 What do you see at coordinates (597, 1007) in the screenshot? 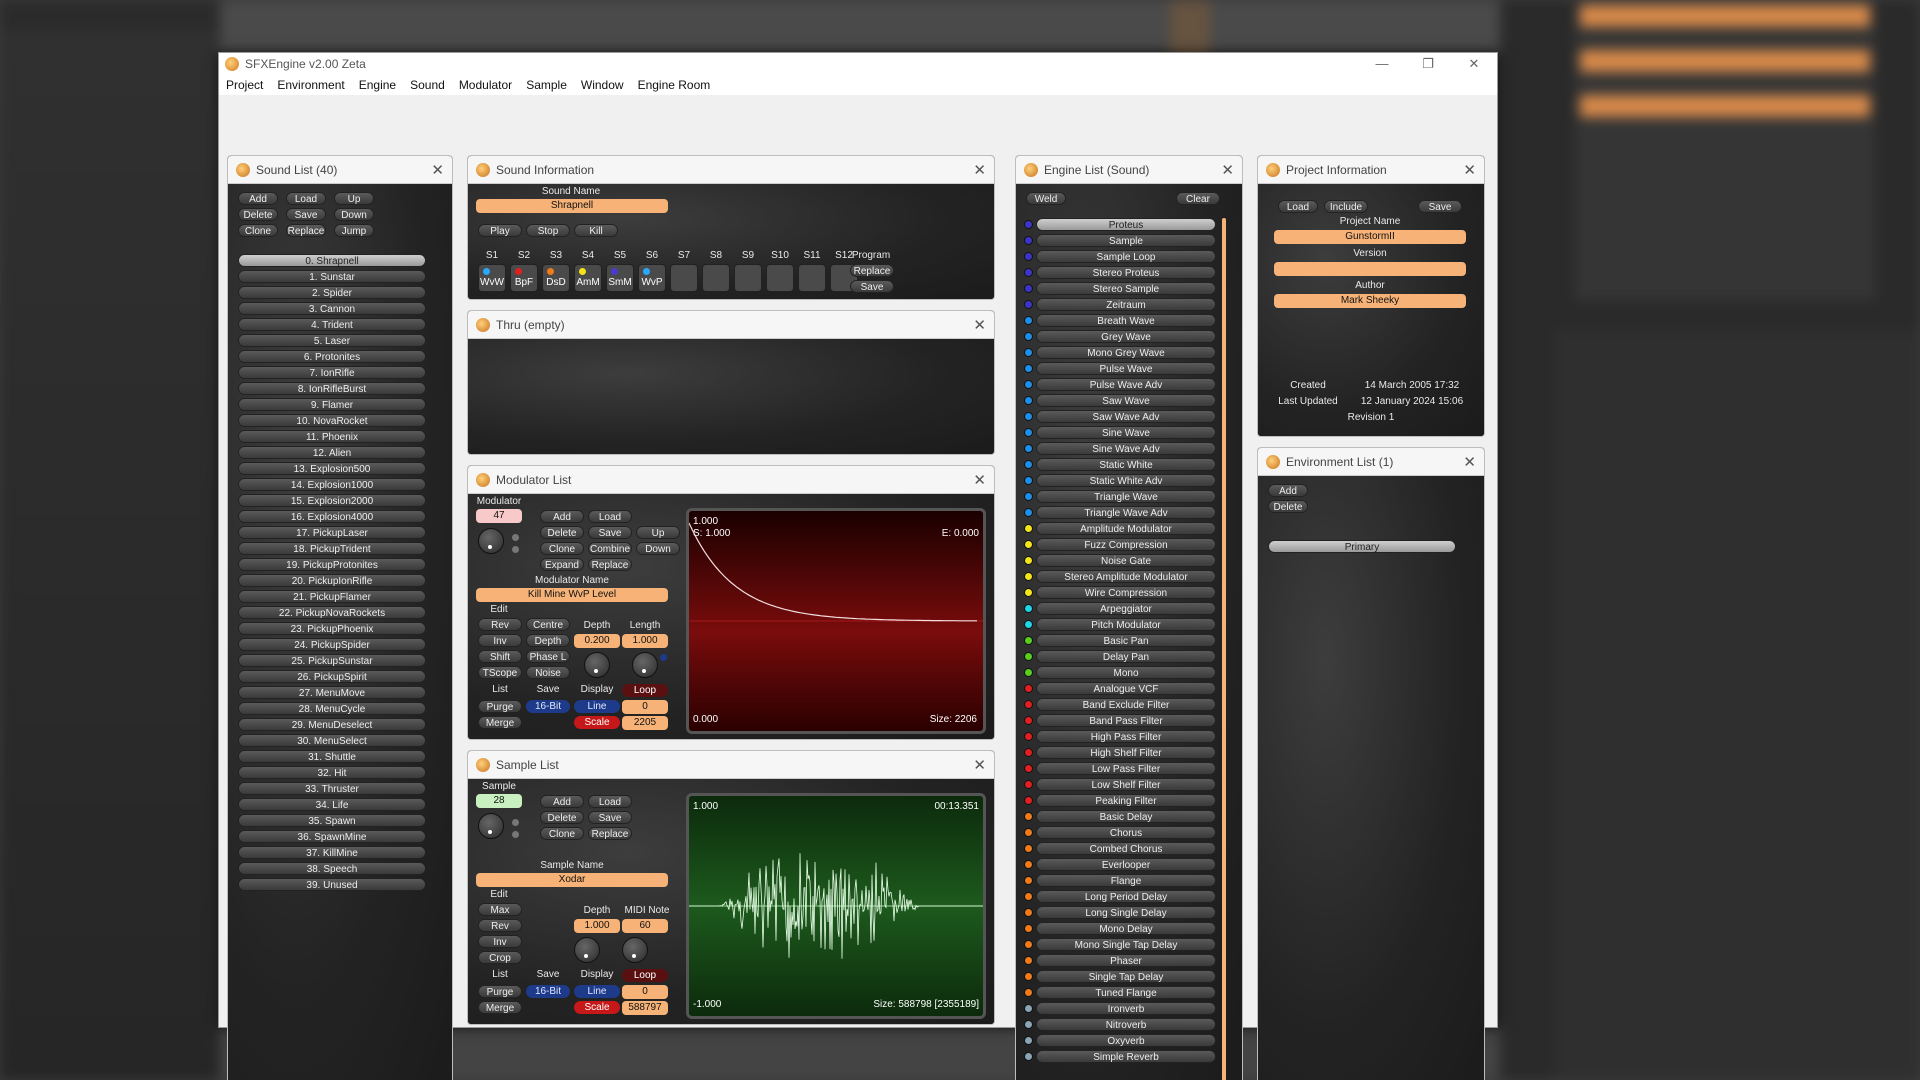
I see `sample-scale-button: Scale` at bounding box center [597, 1007].